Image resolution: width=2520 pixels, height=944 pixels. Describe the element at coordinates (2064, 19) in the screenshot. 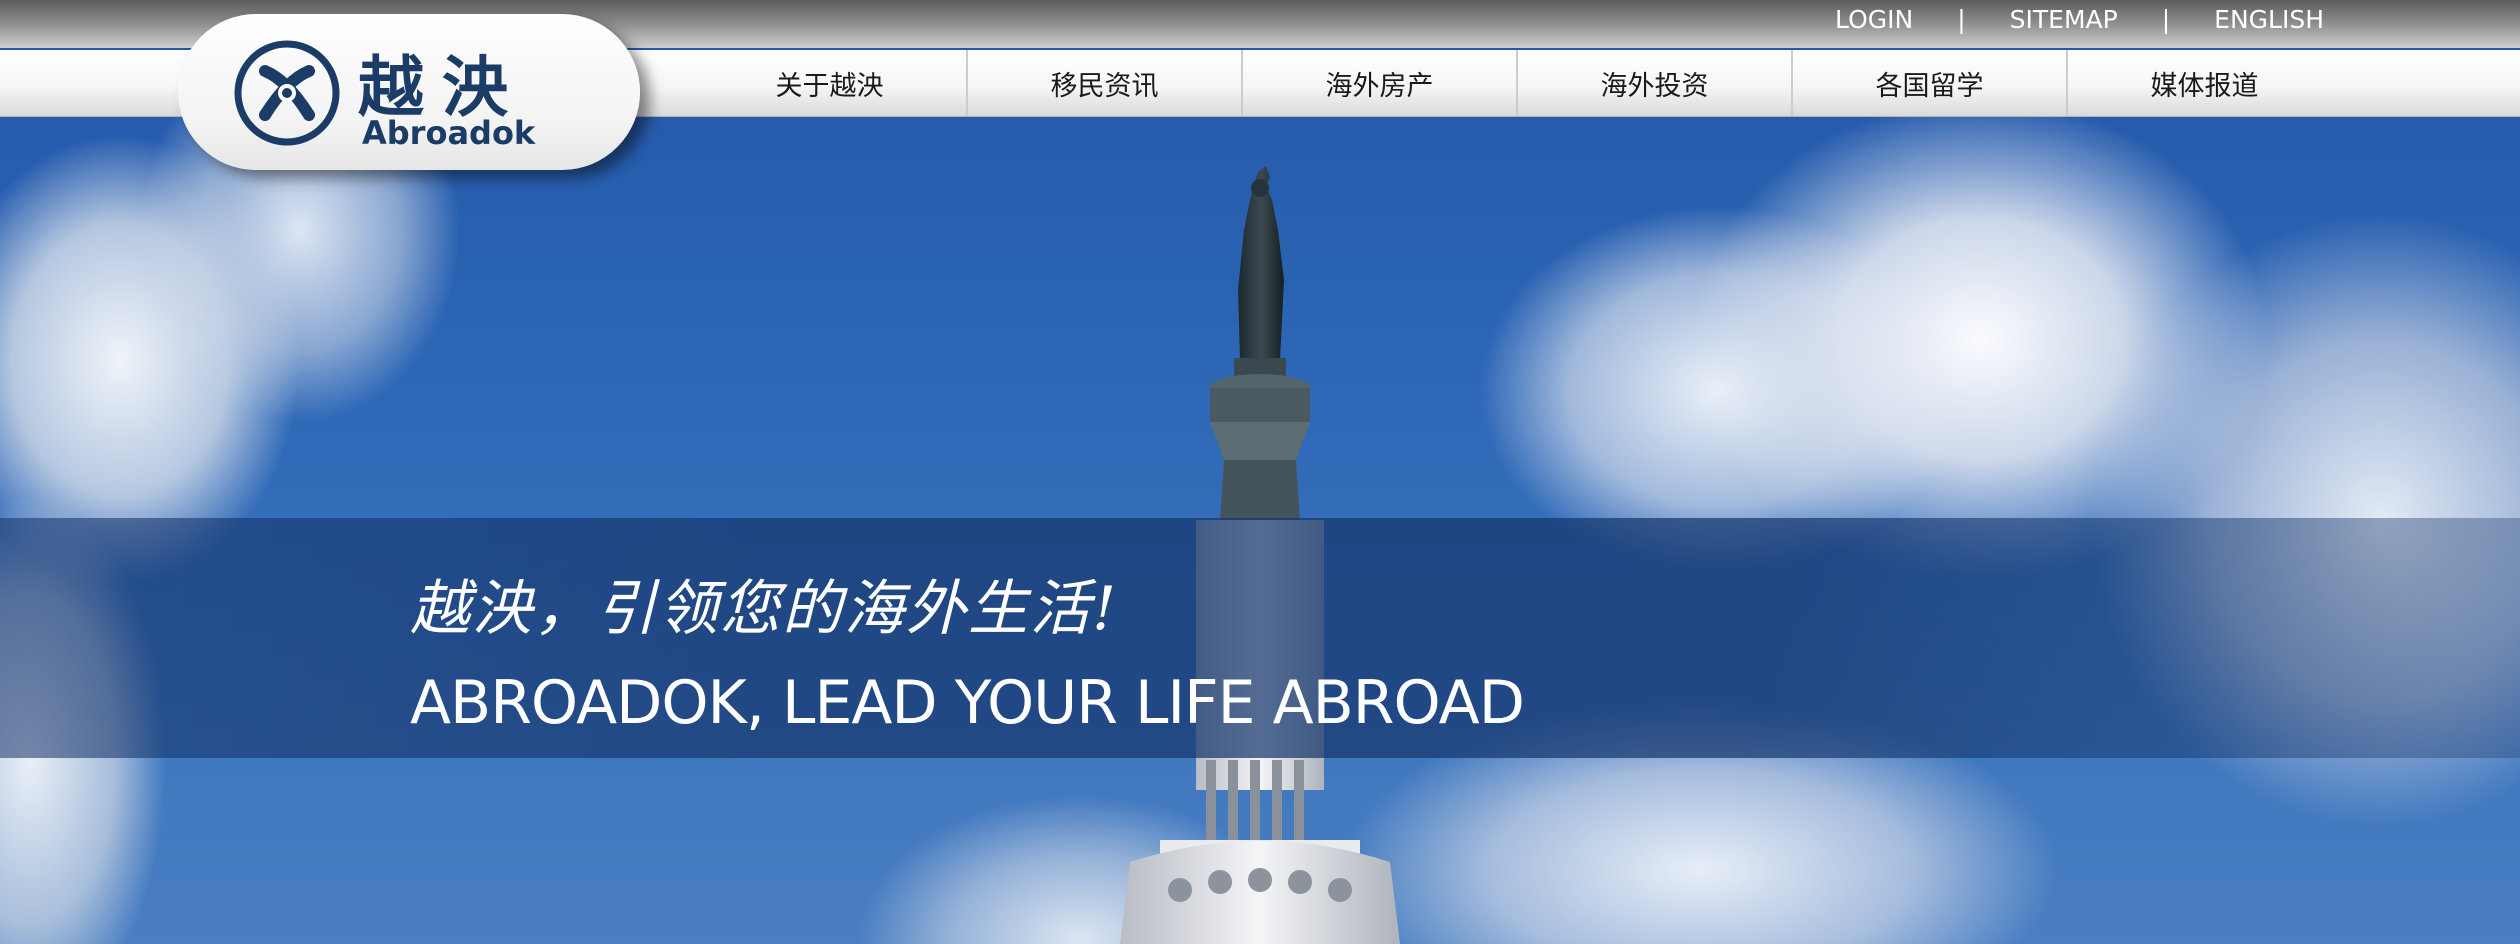

I see `sitemap-link: SITEMAP` at that location.